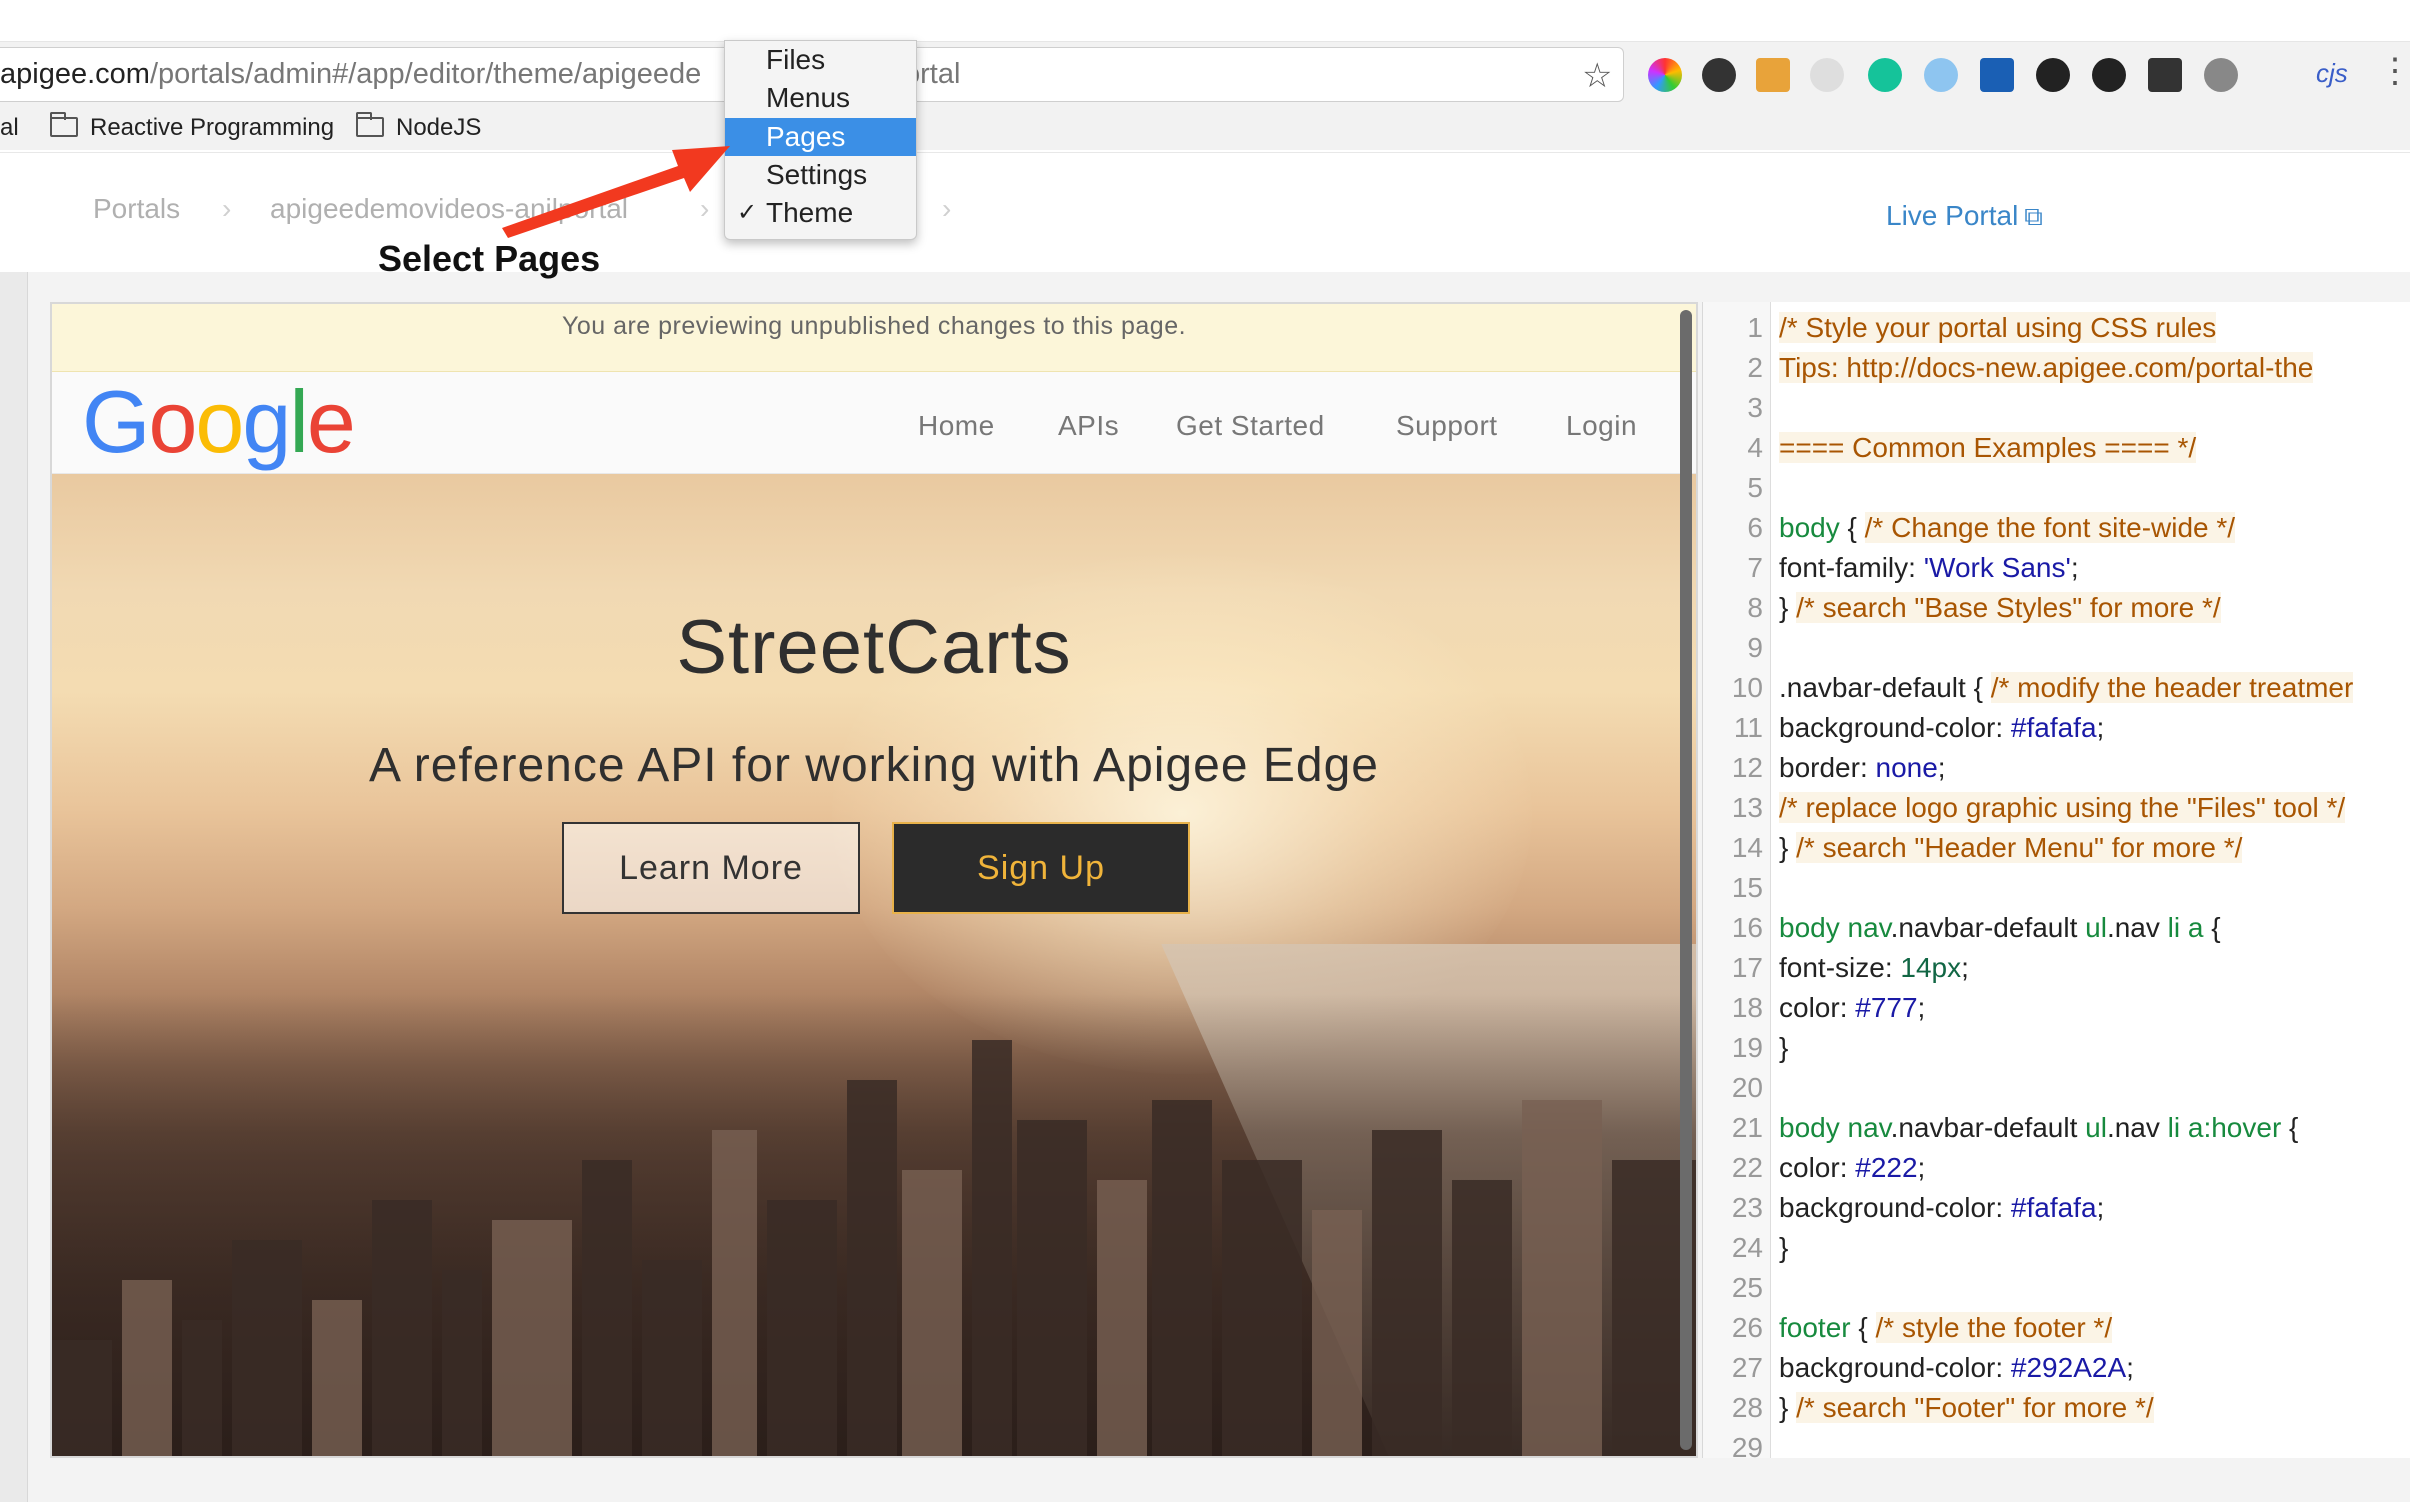 This screenshot has height=1502, width=2410. Describe the element at coordinates (1747, 687) in the screenshot. I see `line-number: 10` at that location.